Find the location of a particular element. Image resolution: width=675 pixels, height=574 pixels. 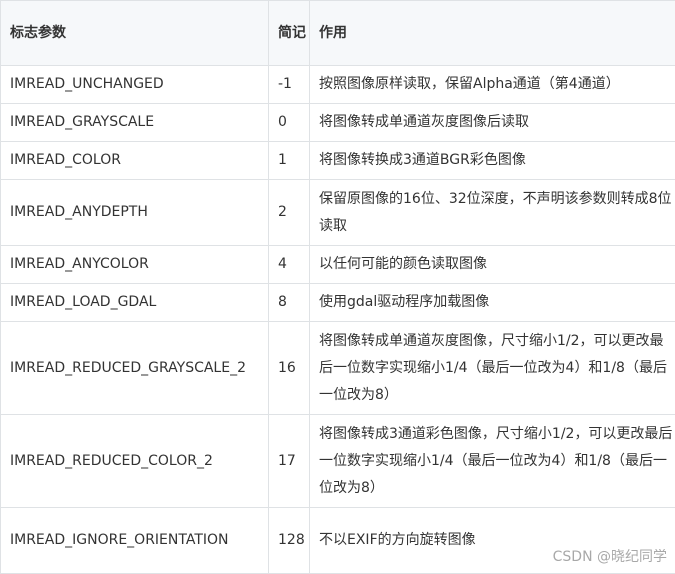

cell-flag: IMREAD_GRAYSCALE is located at coordinates (135, 123).